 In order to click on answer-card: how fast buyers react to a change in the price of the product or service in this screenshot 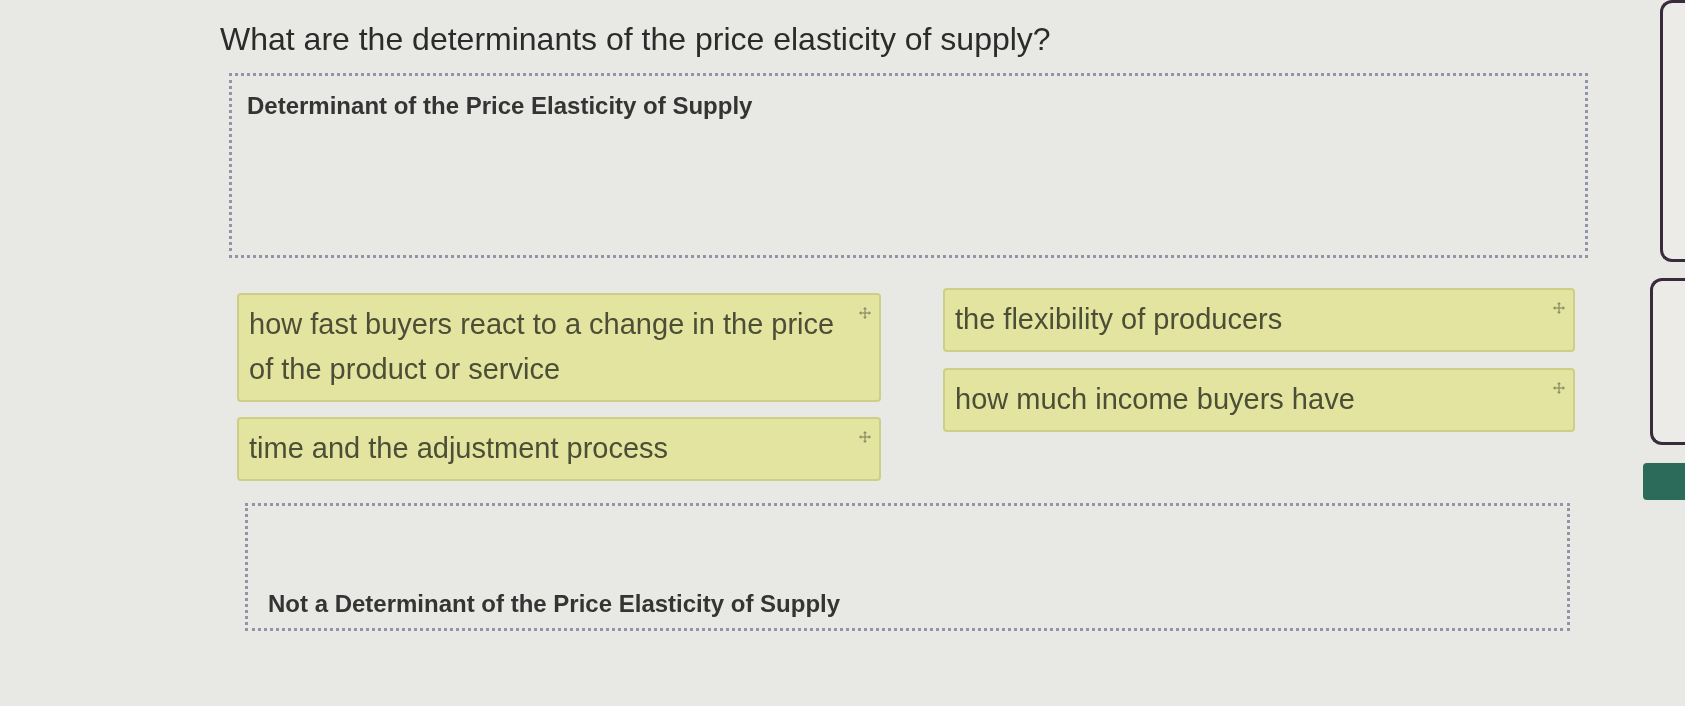, I will do `click(559, 347)`.